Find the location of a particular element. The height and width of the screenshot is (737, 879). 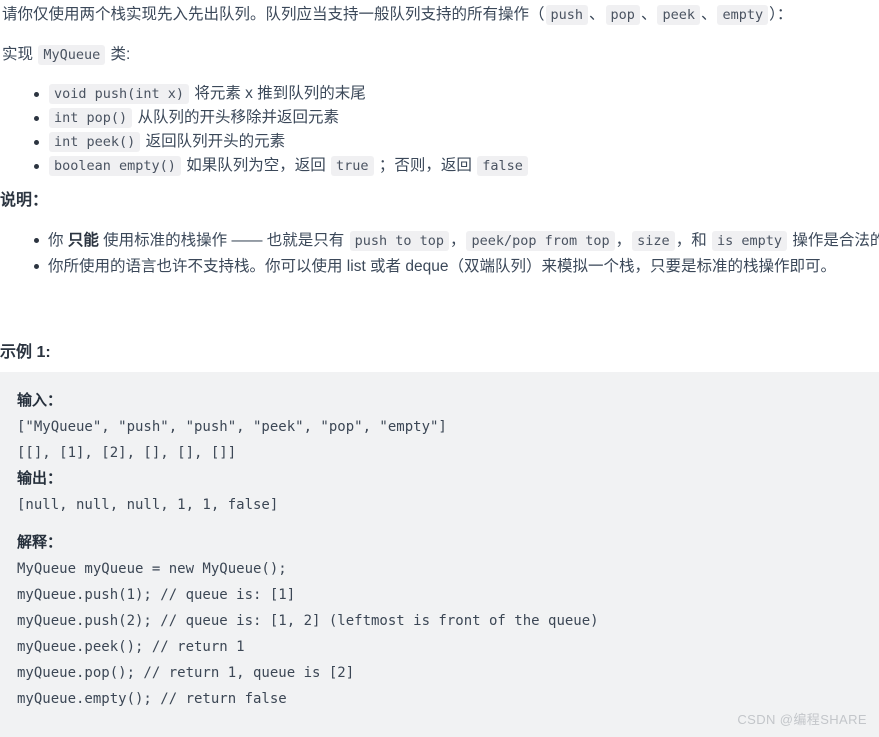

inline-code-size: size is located at coordinates (653, 241).